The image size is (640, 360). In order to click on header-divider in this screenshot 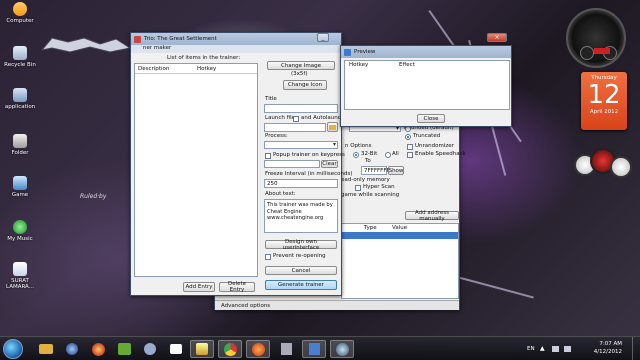, I will do `click(196, 73)`.